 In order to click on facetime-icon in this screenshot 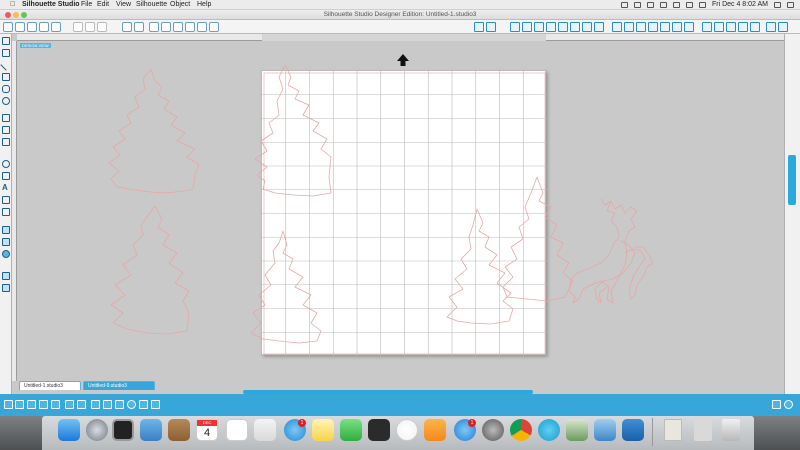, I will do `click(351, 430)`.